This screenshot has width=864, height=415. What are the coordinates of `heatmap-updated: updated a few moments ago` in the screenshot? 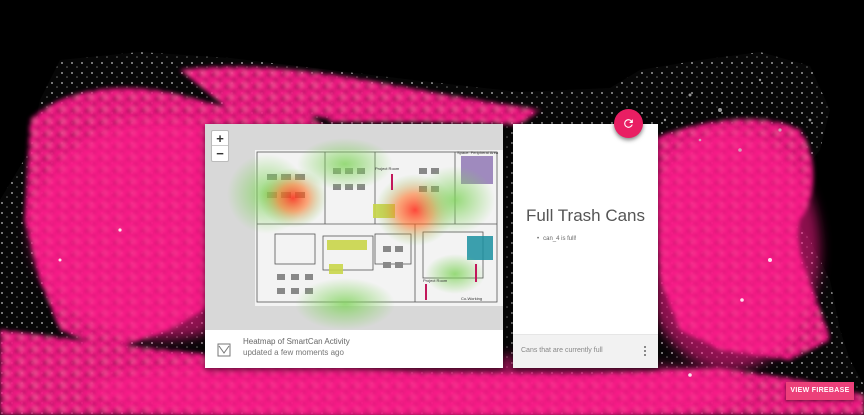 It's located at (293, 352).